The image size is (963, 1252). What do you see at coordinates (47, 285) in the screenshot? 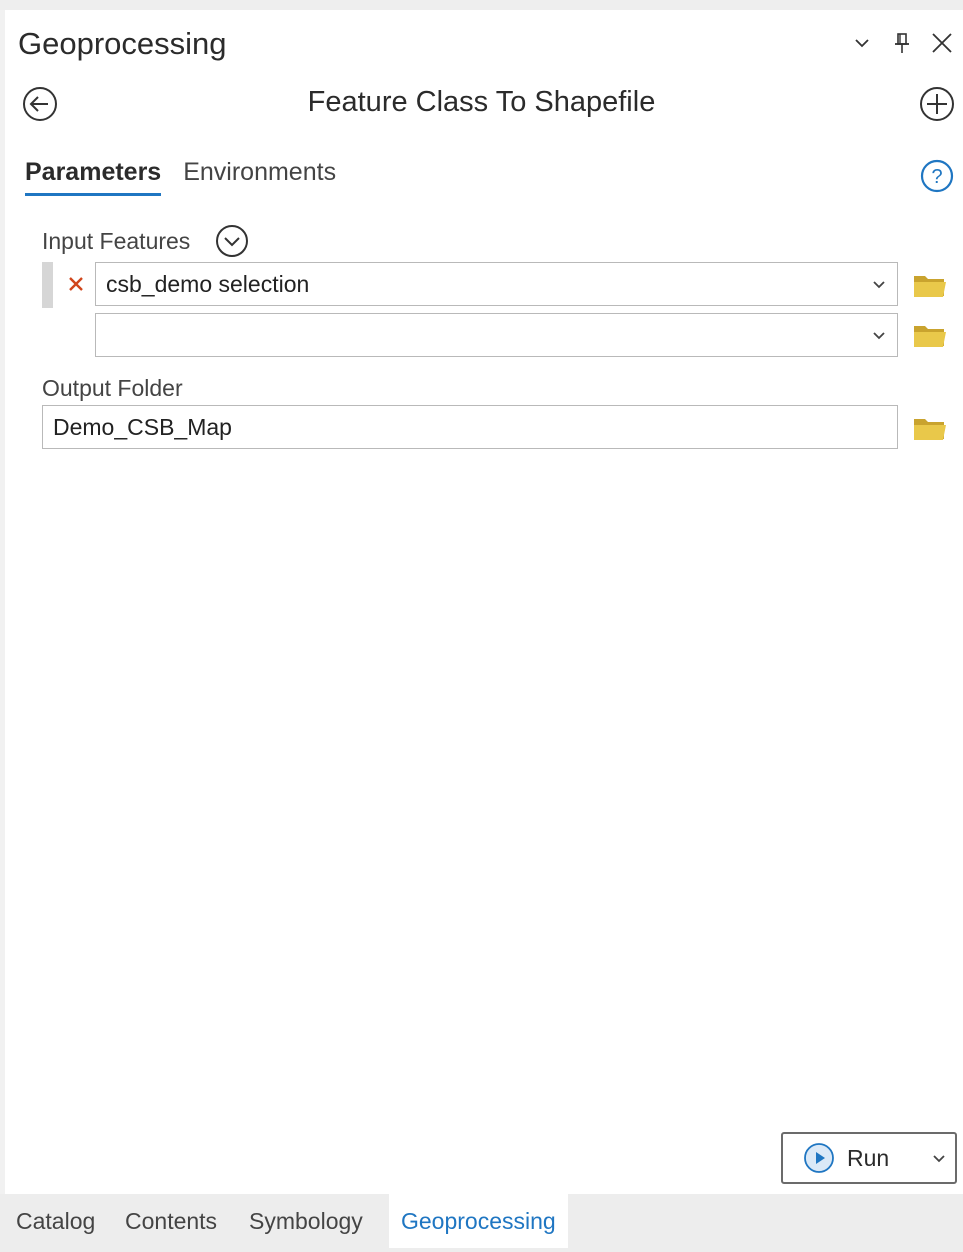
I see `drag-handle` at bounding box center [47, 285].